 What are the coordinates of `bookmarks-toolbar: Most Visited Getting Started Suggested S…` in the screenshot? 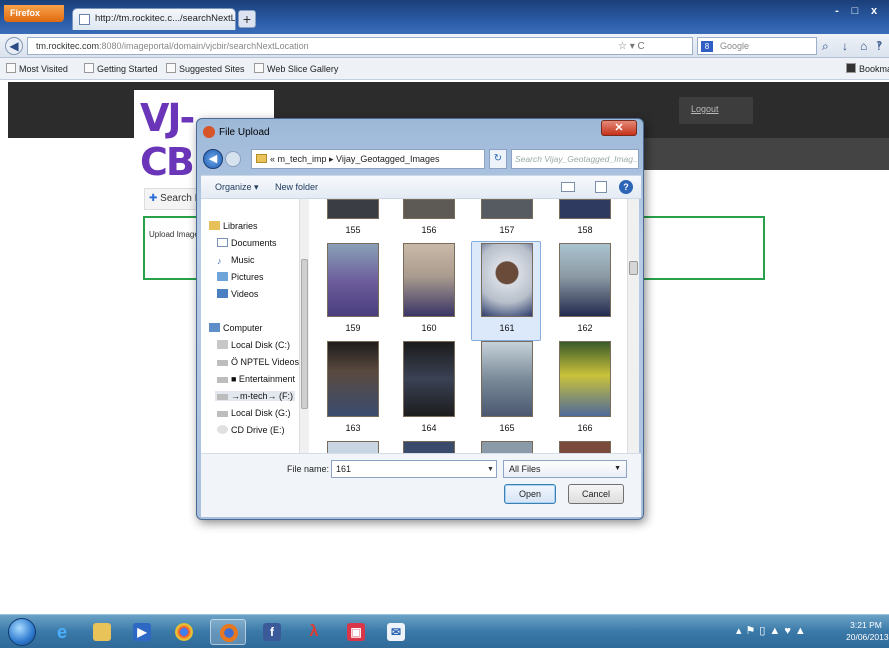 It's located at (444, 69).